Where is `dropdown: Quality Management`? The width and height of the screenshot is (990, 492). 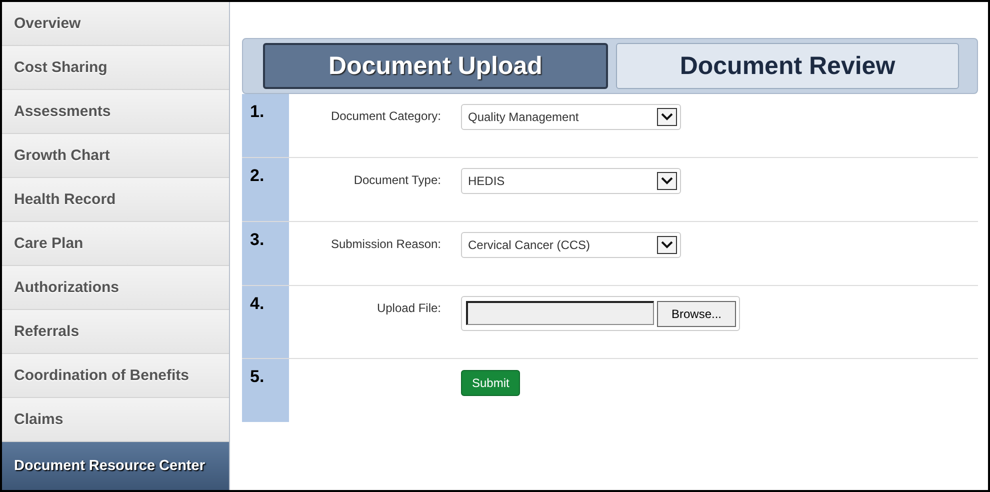 dropdown: Quality Management is located at coordinates (571, 117).